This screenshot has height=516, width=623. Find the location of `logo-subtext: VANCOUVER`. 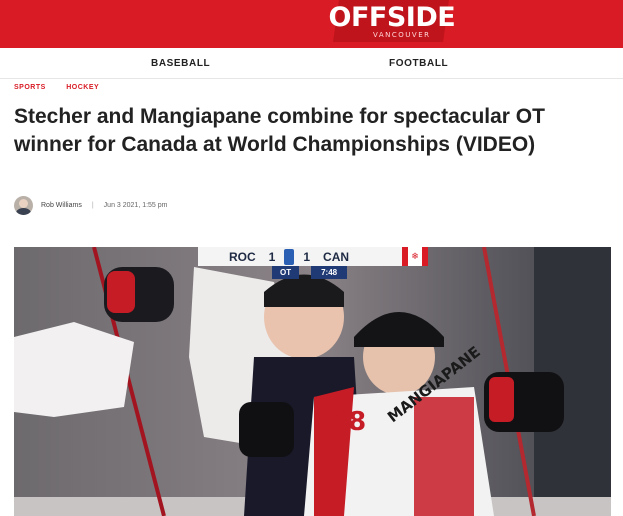

logo-subtext: VANCOUVER is located at coordinates (402, 34).